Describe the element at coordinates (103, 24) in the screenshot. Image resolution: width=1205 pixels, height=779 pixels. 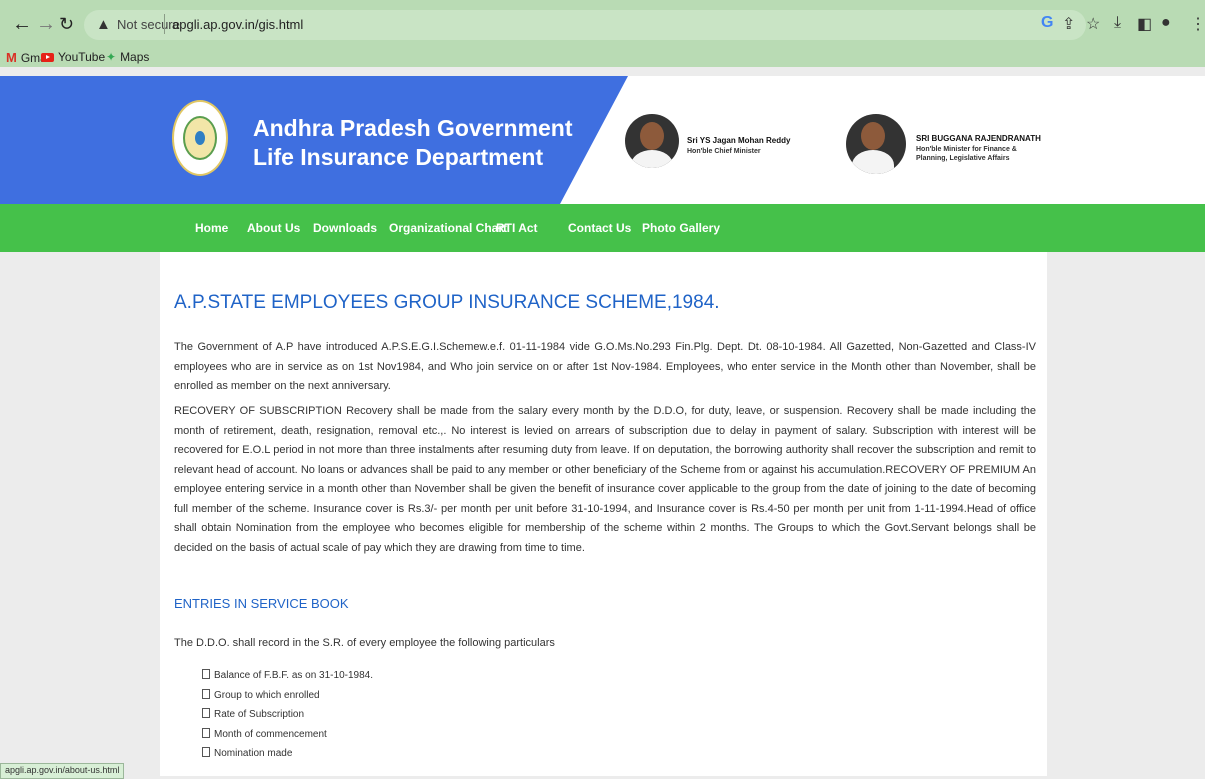
I see `warning-icon: ▲` at that location.